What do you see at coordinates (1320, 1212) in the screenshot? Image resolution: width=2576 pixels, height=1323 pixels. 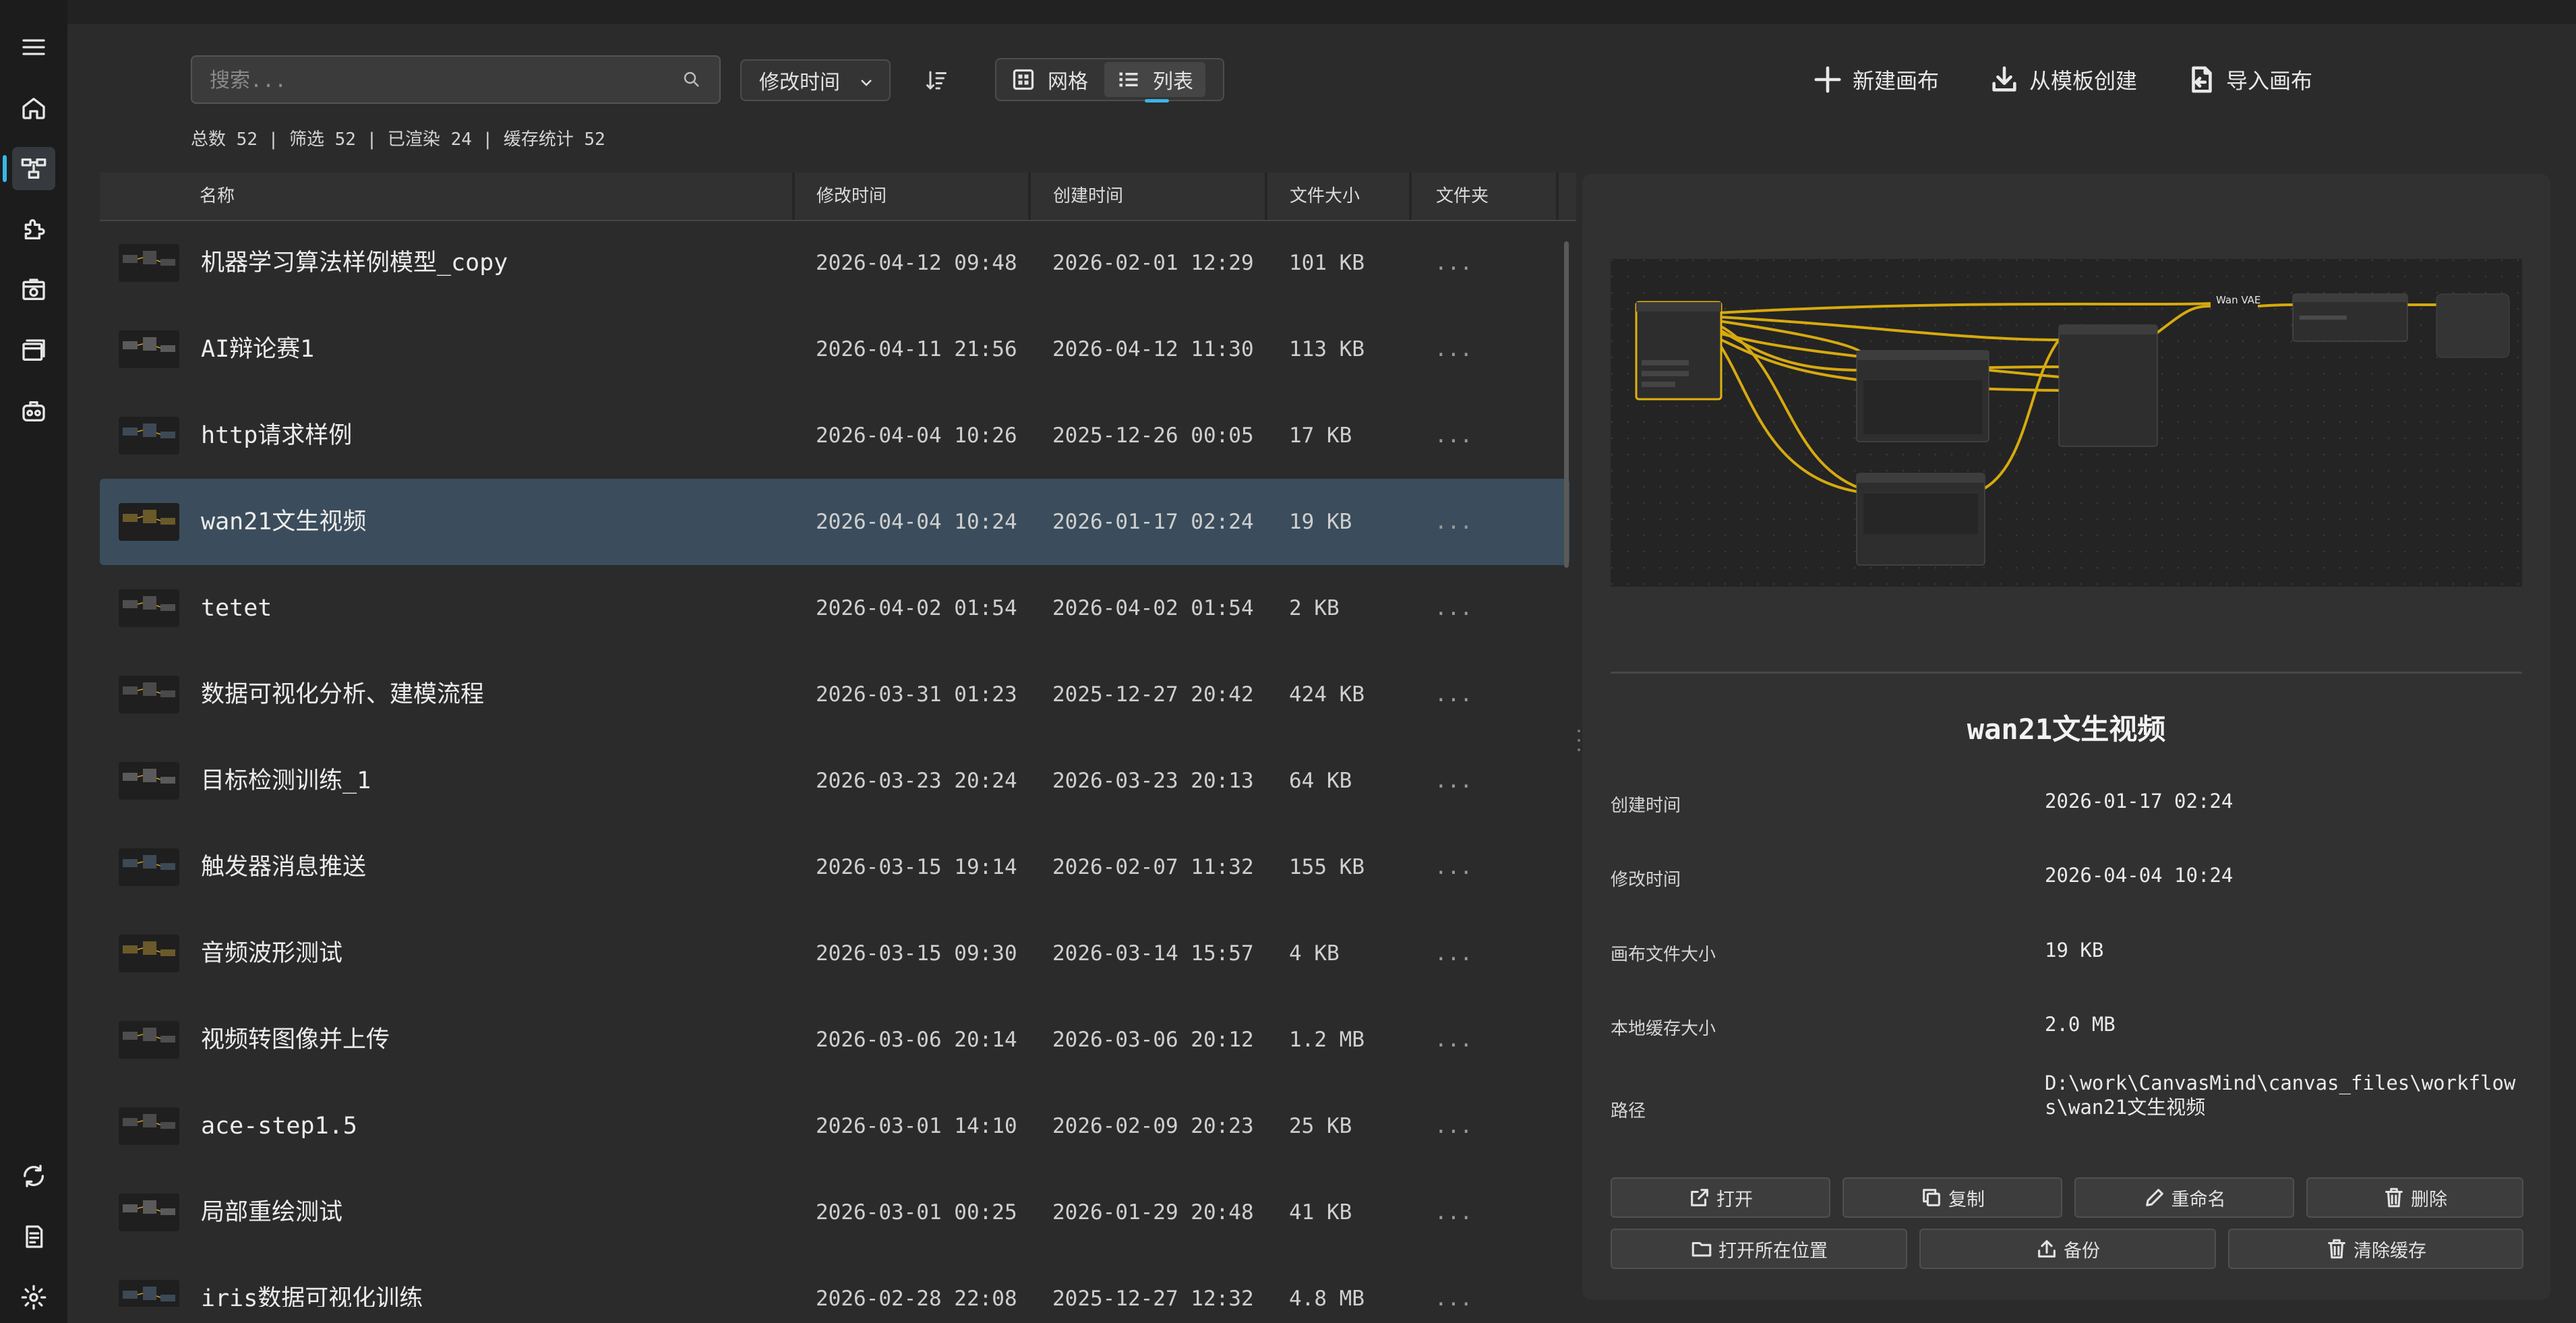 I see `row-size: 41 KB` at bounding box center [1320, 1212].